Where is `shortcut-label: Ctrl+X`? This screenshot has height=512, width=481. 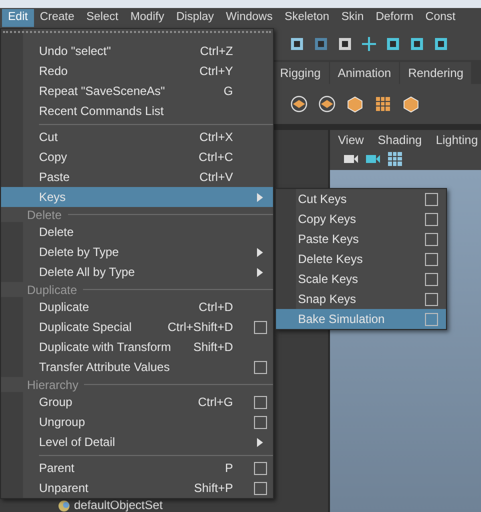
shortcut-label: Ctrl+X is located at coordinates (216, 137).